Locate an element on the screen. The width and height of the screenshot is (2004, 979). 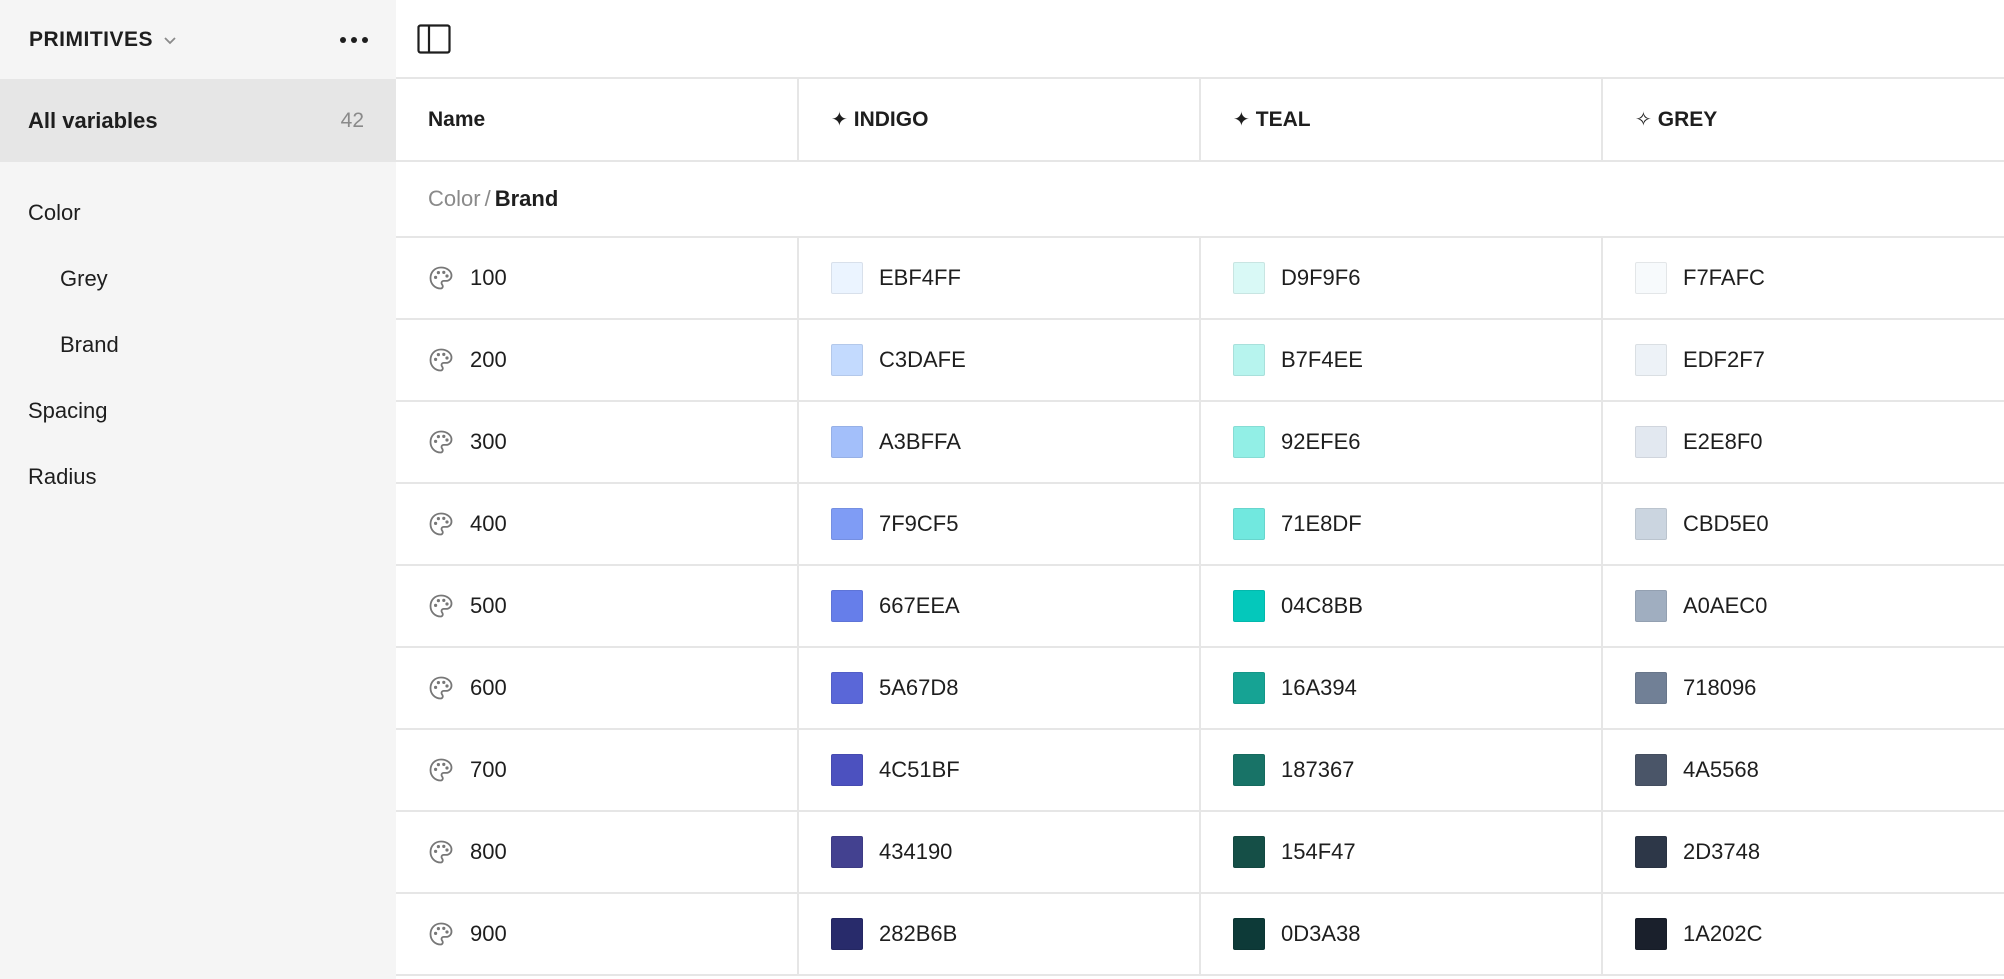
variable-value-cell: 2D3748 is located at coordinates (1803, 852).